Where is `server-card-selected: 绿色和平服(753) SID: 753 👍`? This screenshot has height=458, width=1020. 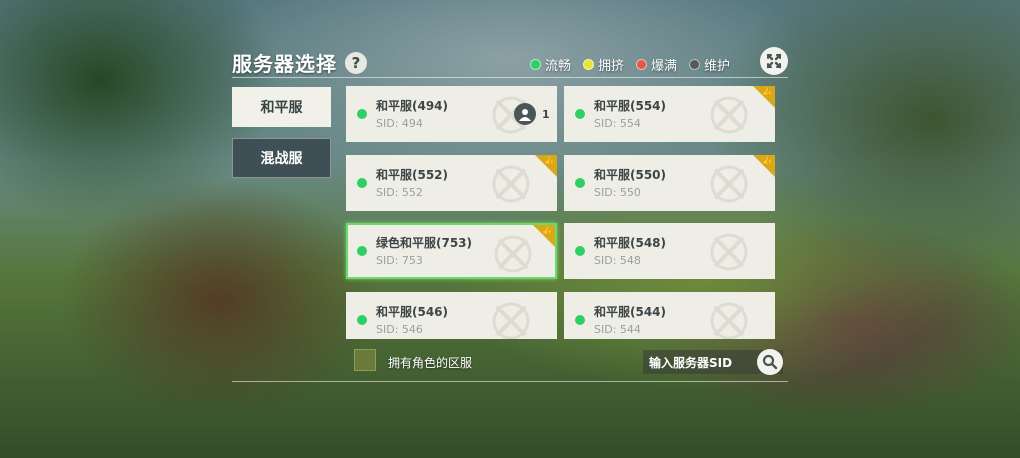
server-card-selected: 绿色和平服(753) SID: 753 👍 is located at coordinates (451, 251).